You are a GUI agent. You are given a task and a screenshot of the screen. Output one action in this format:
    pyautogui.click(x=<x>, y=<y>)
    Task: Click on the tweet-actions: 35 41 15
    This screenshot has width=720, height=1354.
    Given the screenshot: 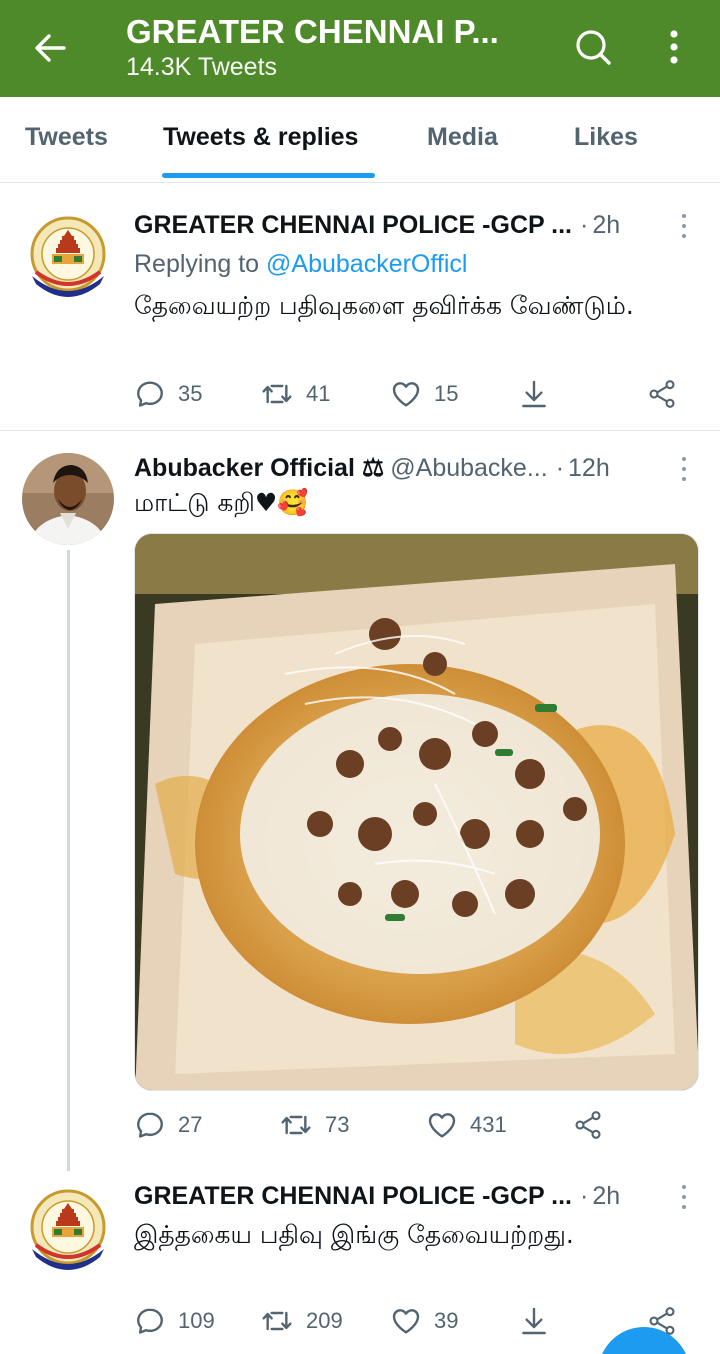 What is the action you would take?
    pyautogui.click(x=414, y=394)
    